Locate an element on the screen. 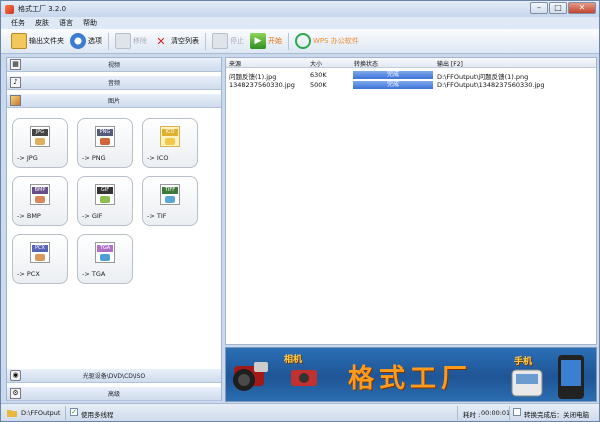  format-ico-button: ICO -> ICO is located at coordinates (170, 143).